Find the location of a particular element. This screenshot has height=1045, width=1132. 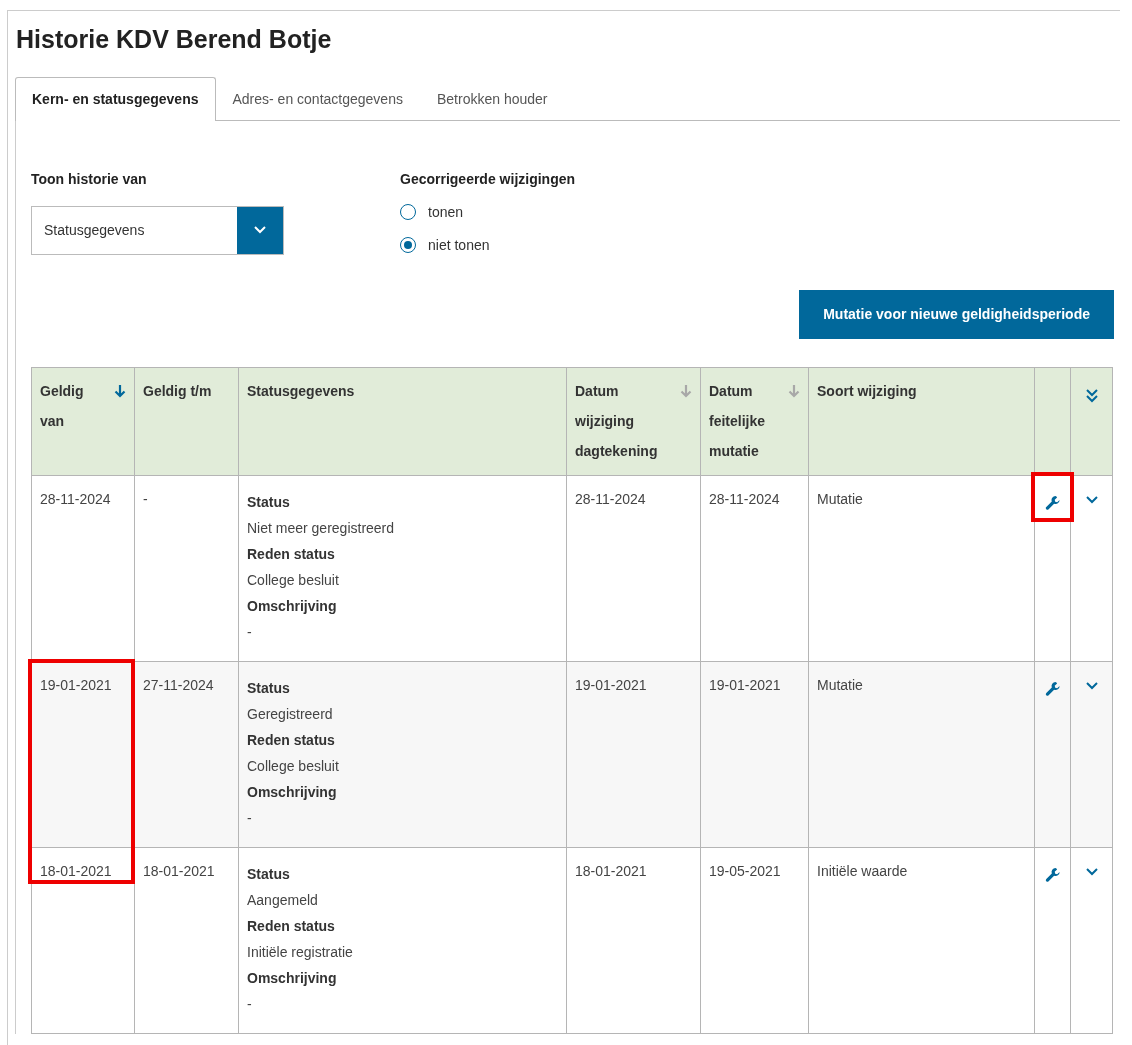

field-value: Niet meer geregistreerd is located at coordinates (321, 528).